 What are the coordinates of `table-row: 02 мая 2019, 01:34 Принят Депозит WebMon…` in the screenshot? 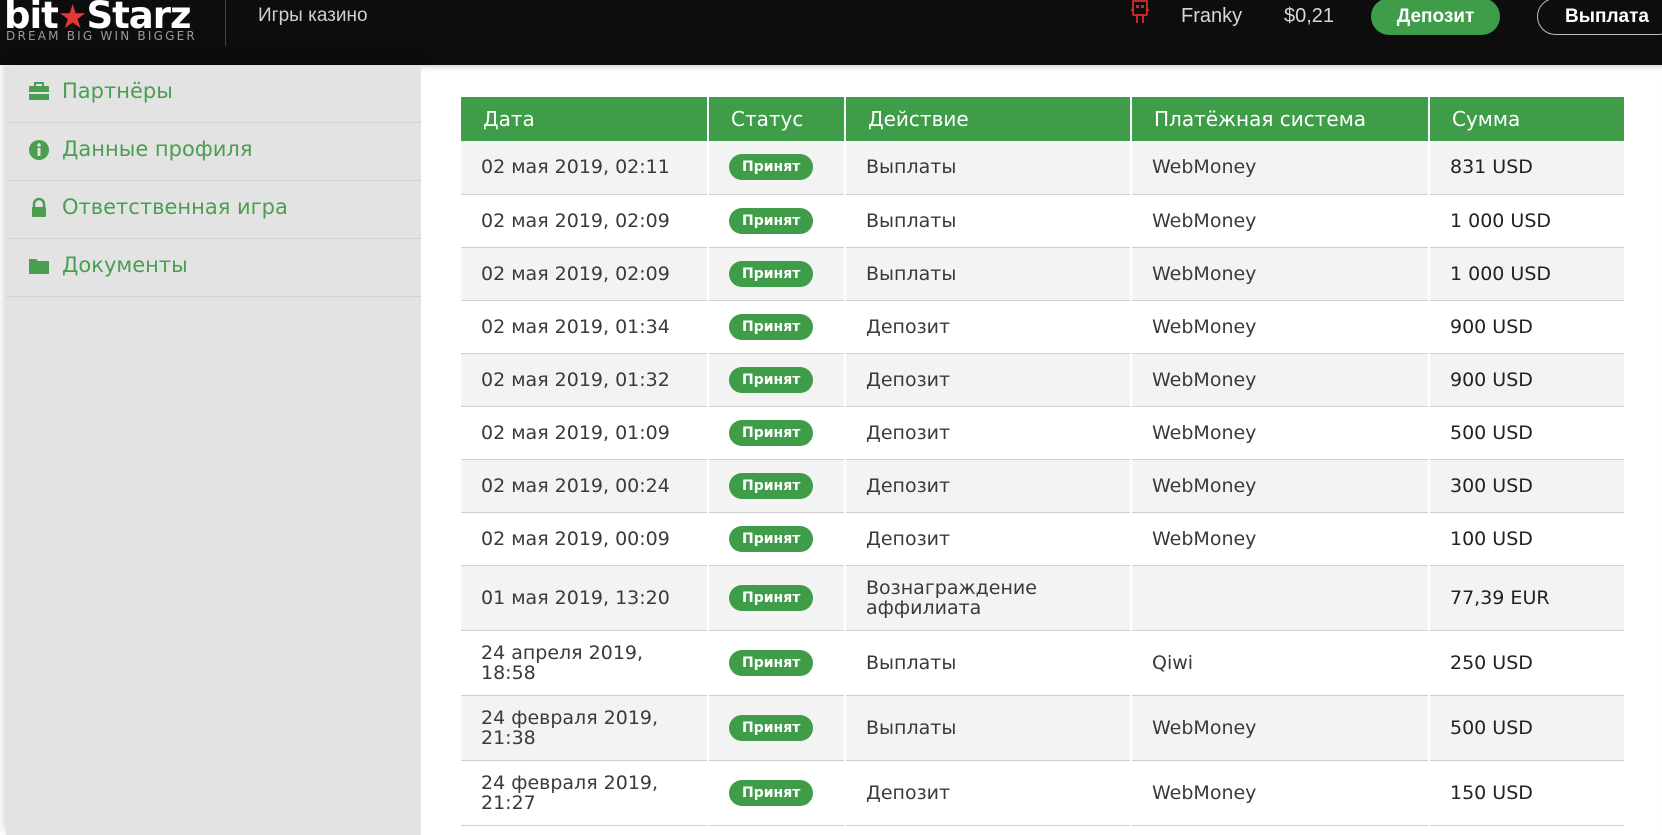 It's located at (1042, 327).